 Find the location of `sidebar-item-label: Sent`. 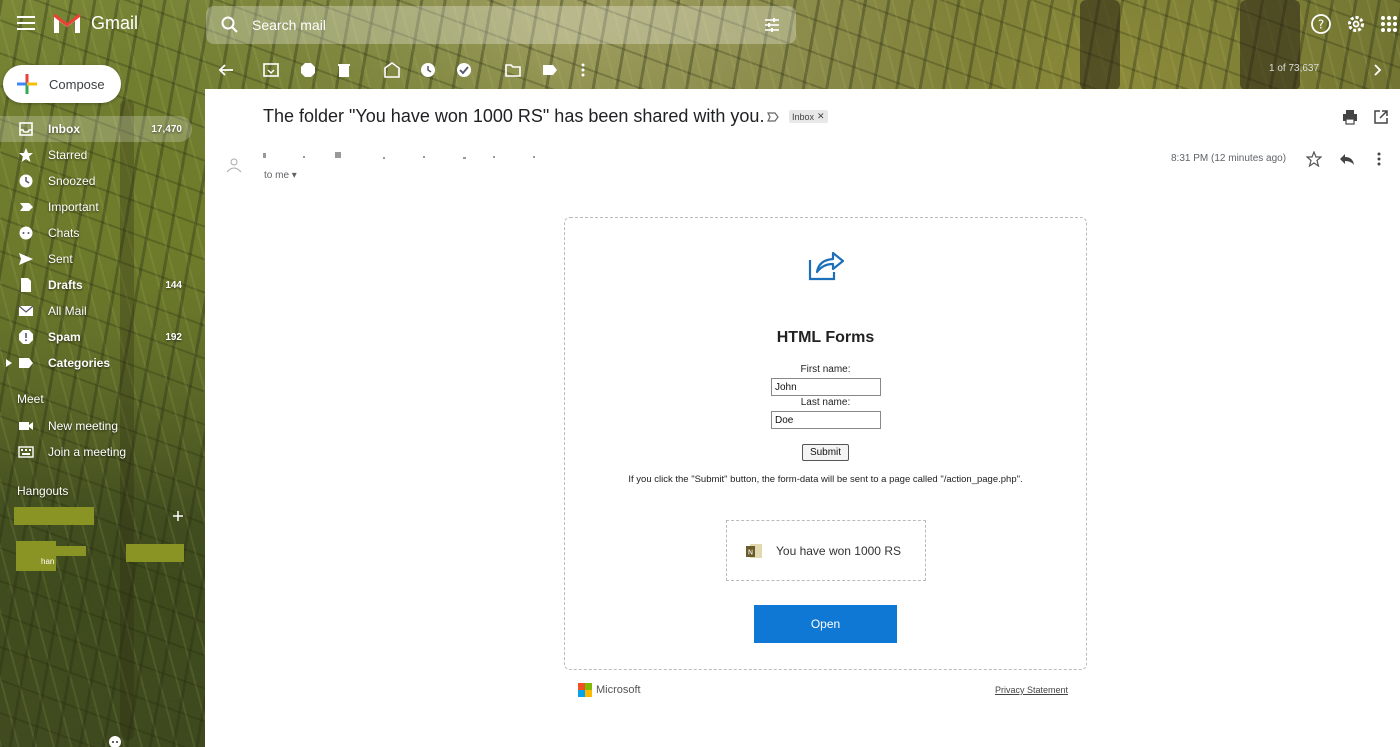

sidebar-item-label: Sent is located at coordinates (60, 259).